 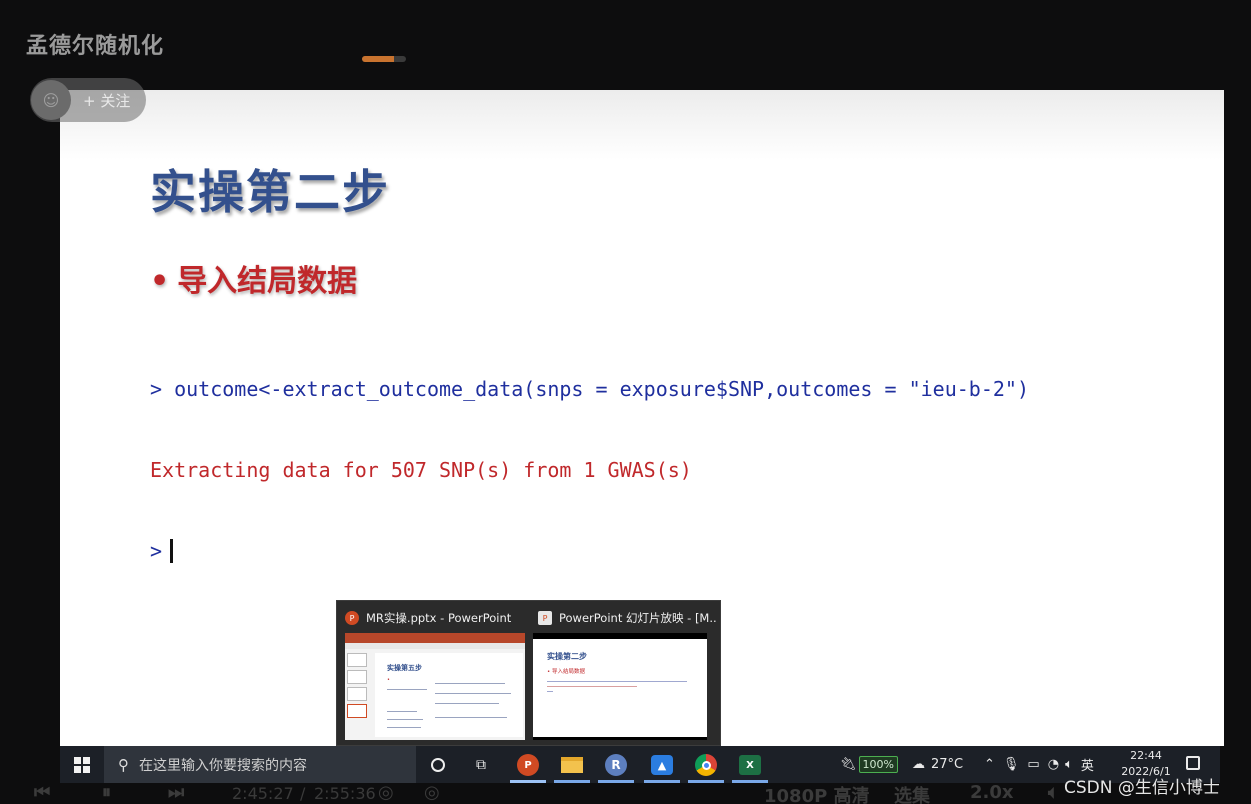 What do you see at coordinates (989, 764) in the screenshot?
I see `chevron-up-icon: ⌃` at bounding box center [989, 764].